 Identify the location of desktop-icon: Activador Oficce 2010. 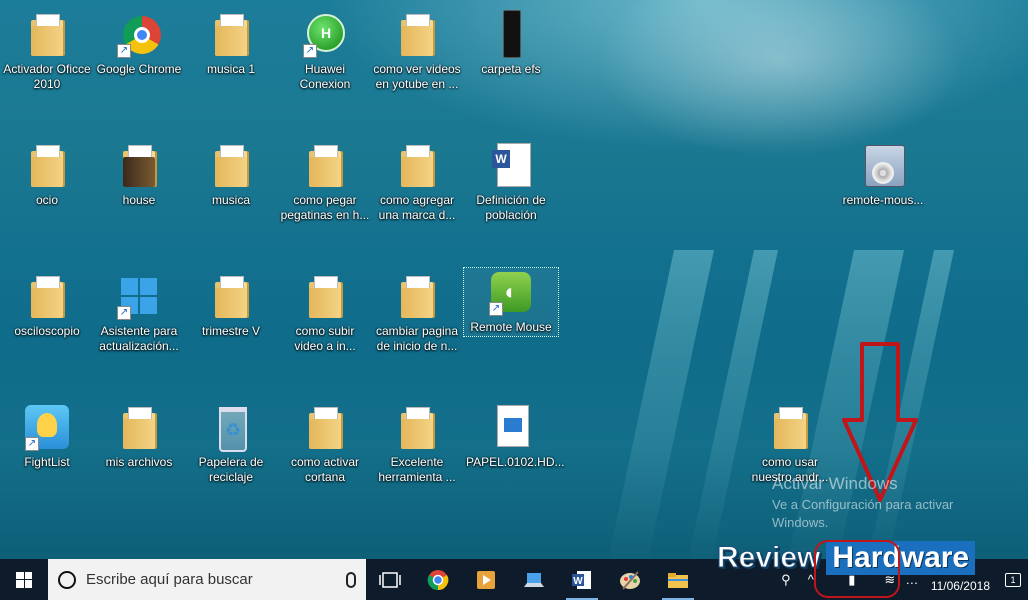
(47, 51).